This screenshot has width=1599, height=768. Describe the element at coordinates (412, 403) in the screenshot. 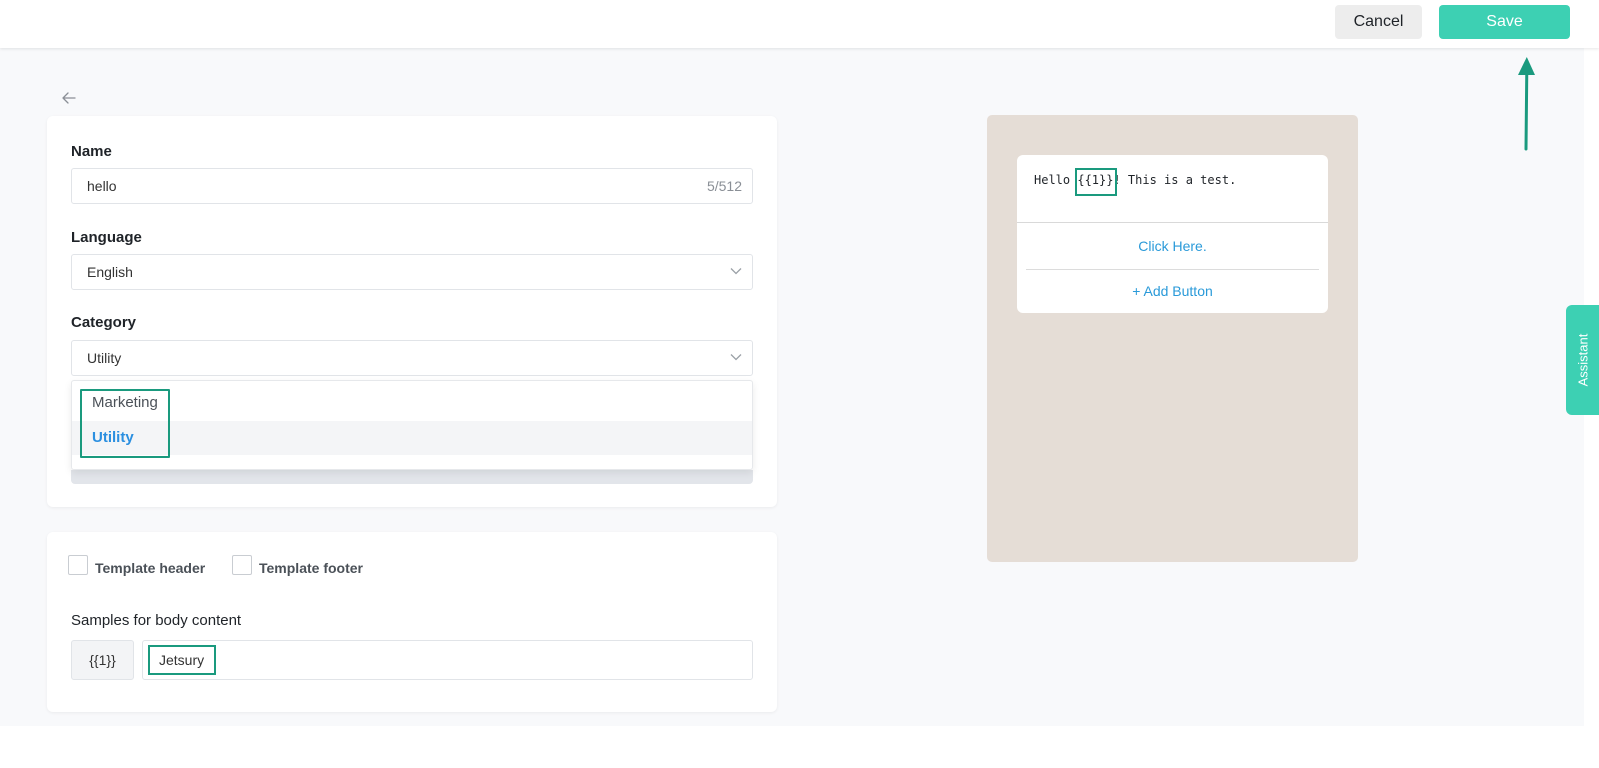

I see `category-option-marketing: Marketing` at that location.